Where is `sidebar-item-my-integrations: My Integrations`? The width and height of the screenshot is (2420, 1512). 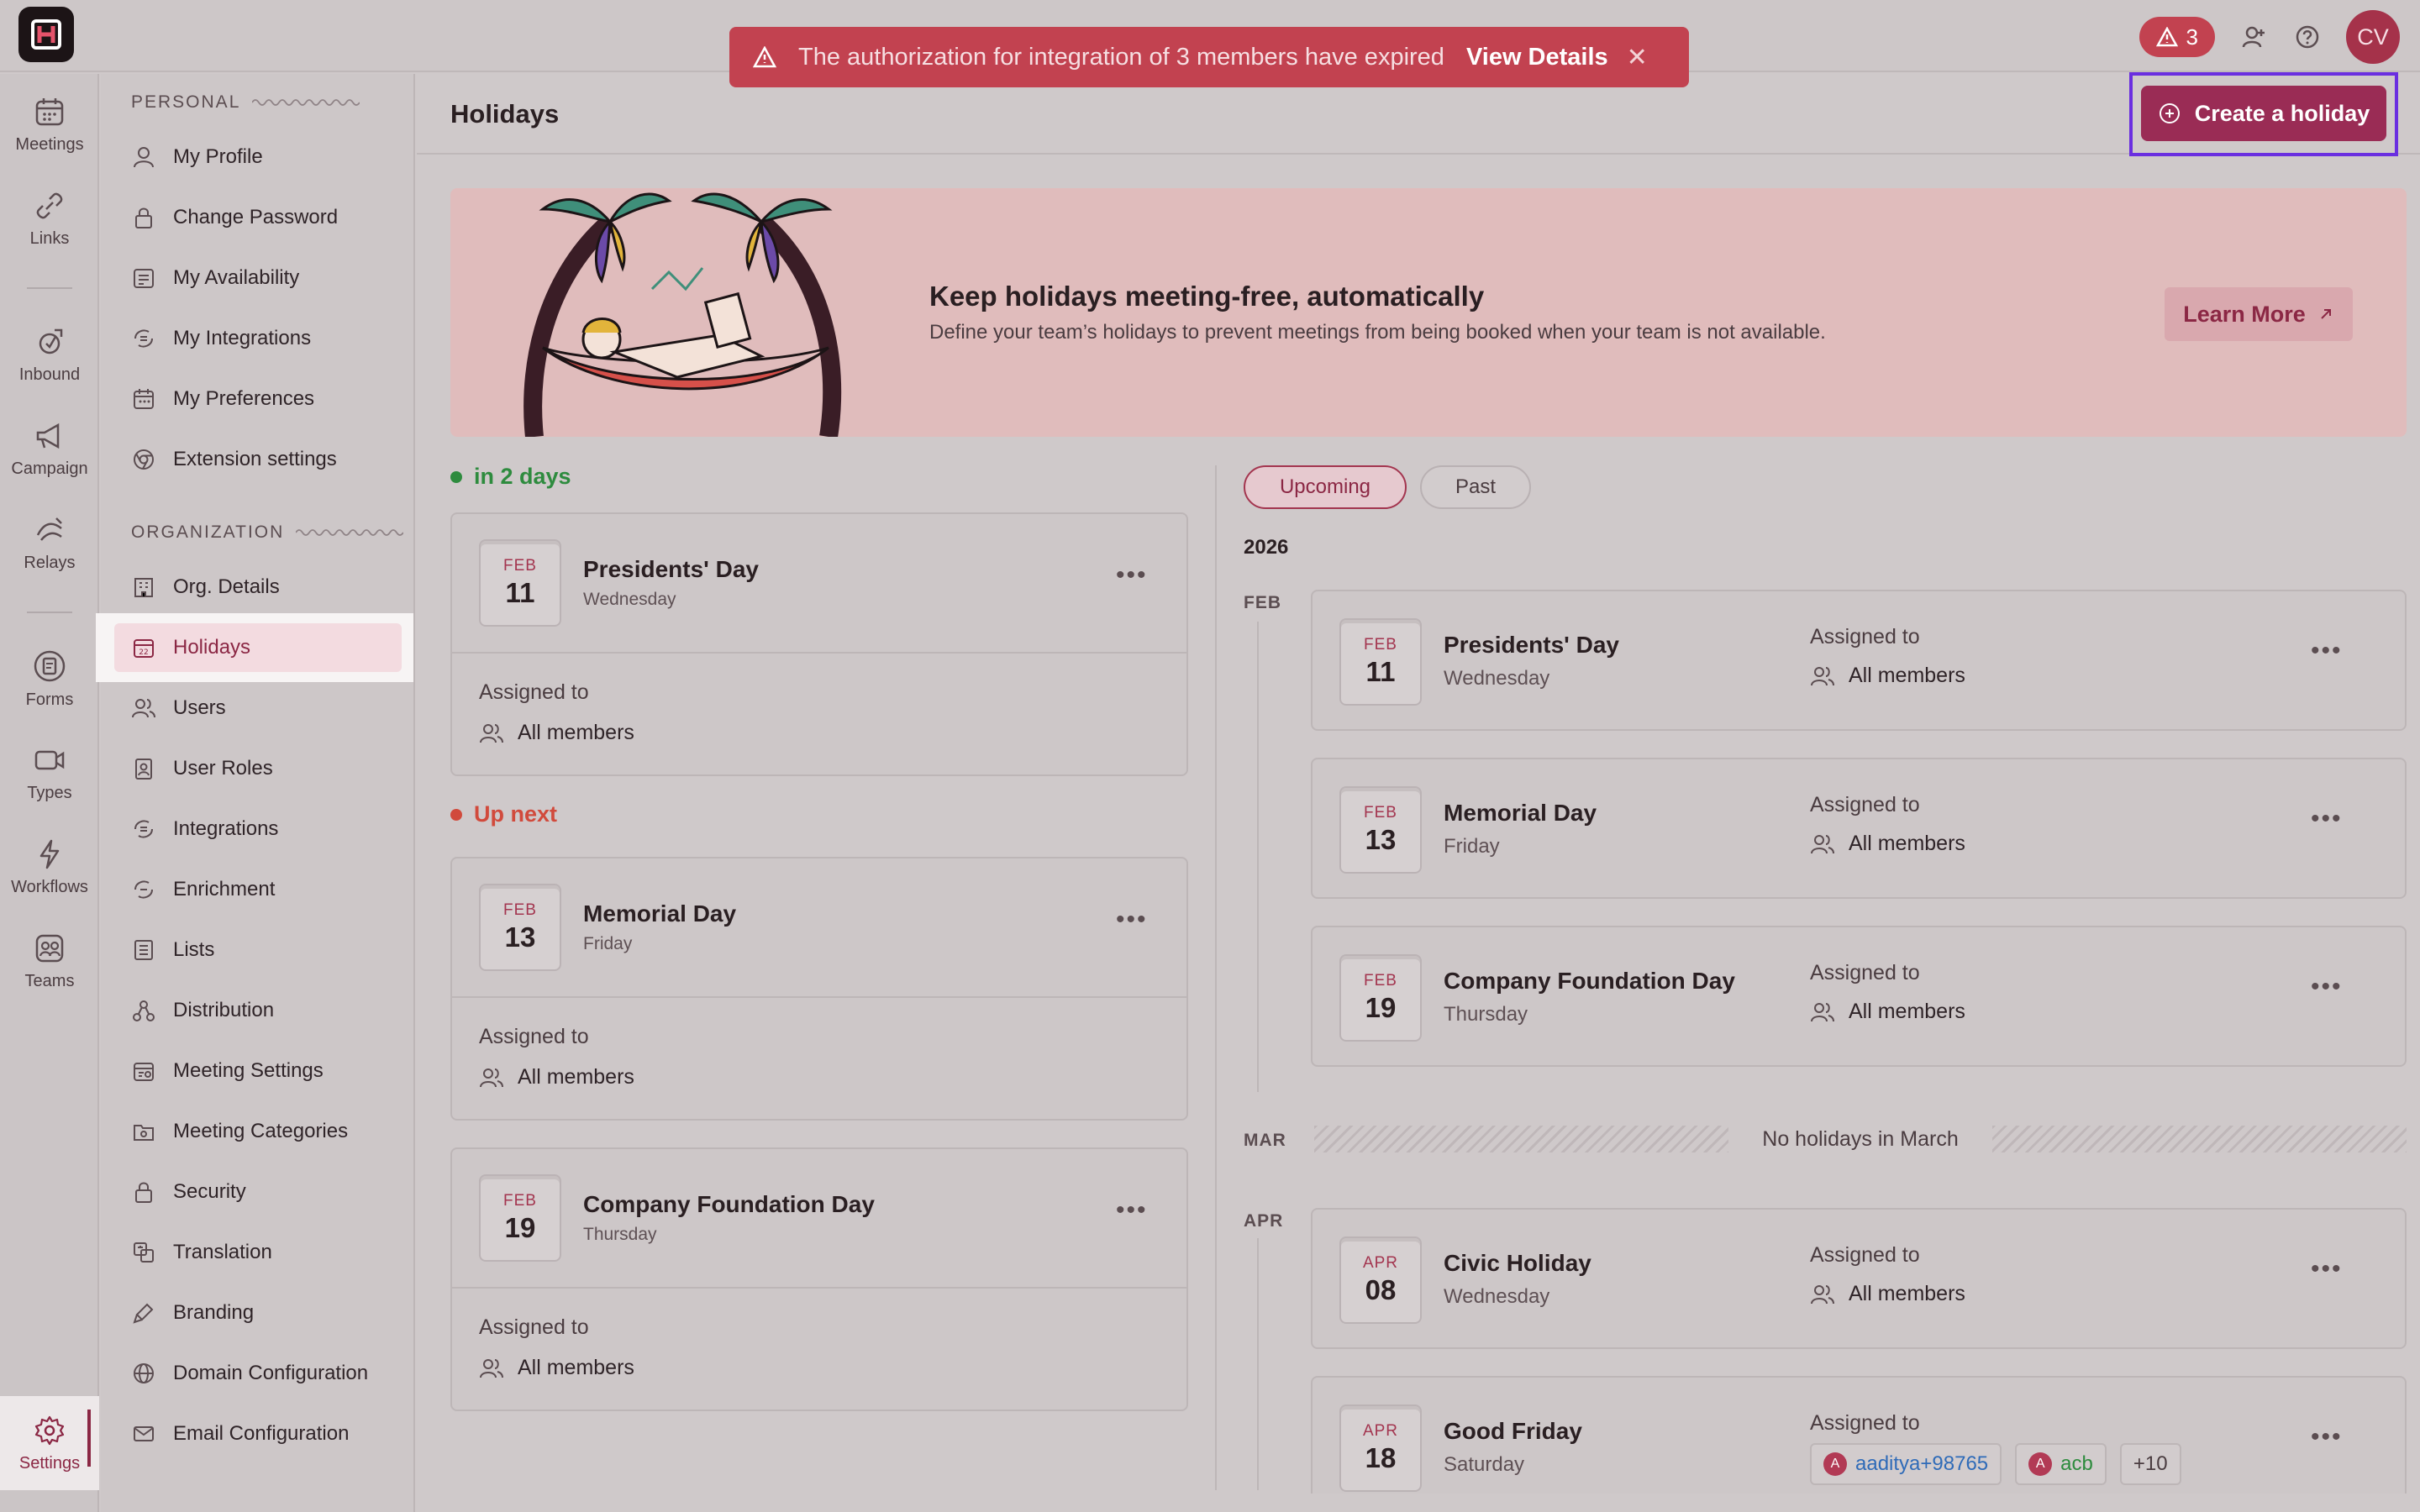 sidebar-item-my-integrations: My Integrations is located at coordinates (265, 338).